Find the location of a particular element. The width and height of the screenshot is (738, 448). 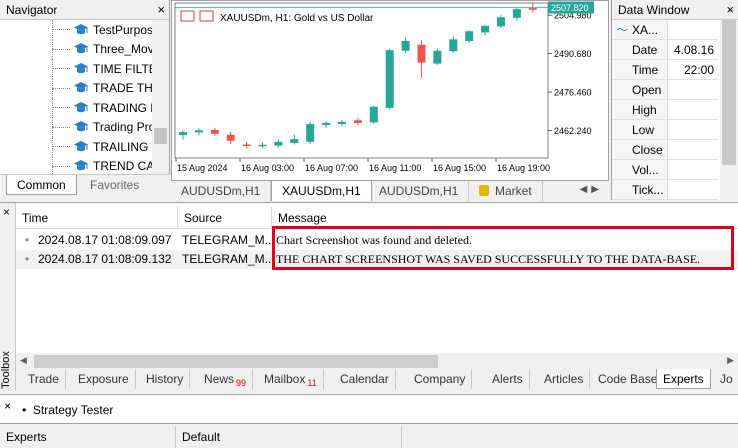

data-window-value: 4.08.16 is located at coordinates (693, 50).